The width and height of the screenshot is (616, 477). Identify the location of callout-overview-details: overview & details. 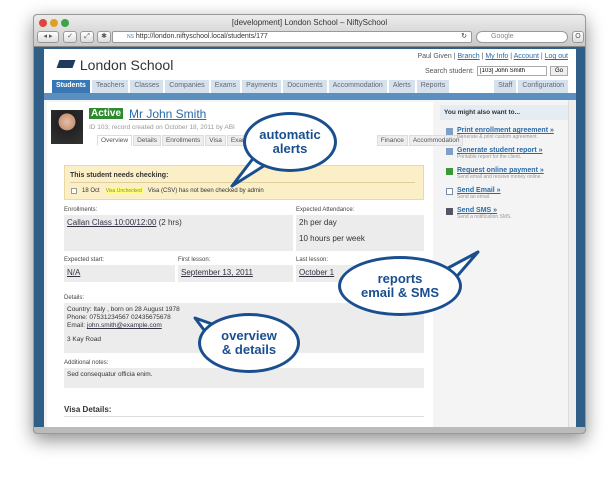
(249, 343).